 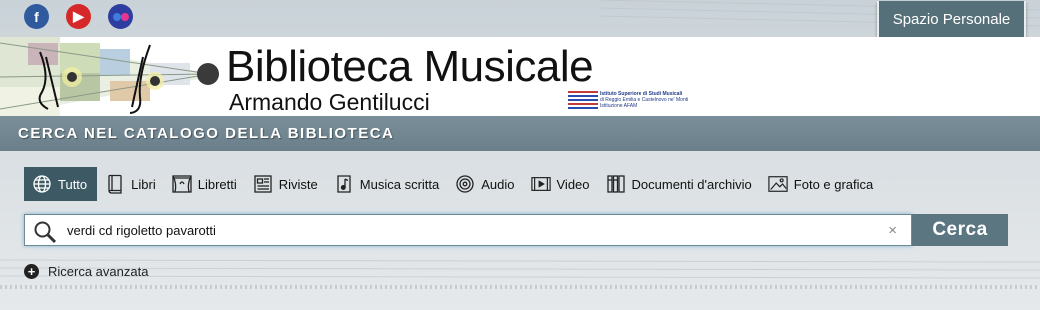 What do you see at coordinates (778, 184) in the screenshot?
I see `image-icon` at bounding box center [778, 184].